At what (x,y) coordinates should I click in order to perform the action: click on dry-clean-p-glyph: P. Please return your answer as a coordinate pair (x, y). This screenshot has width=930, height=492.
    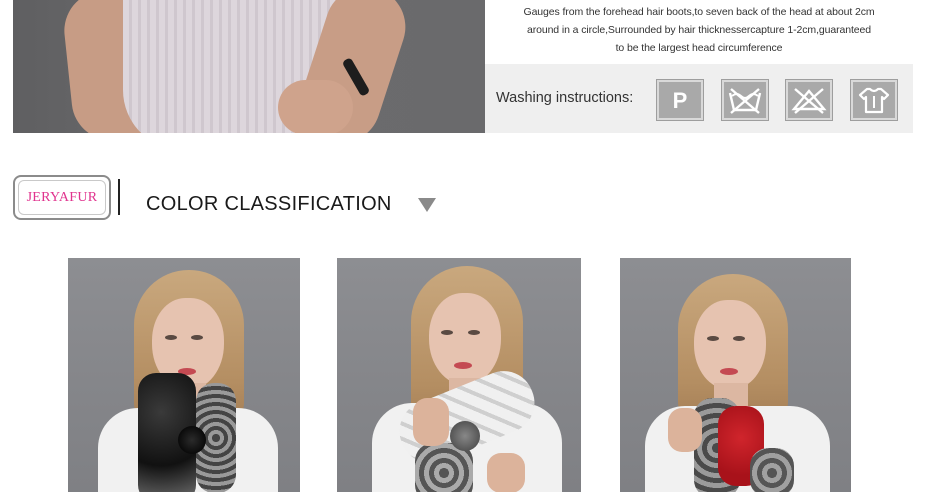
    Looking at the image, I should click on (680, 100).